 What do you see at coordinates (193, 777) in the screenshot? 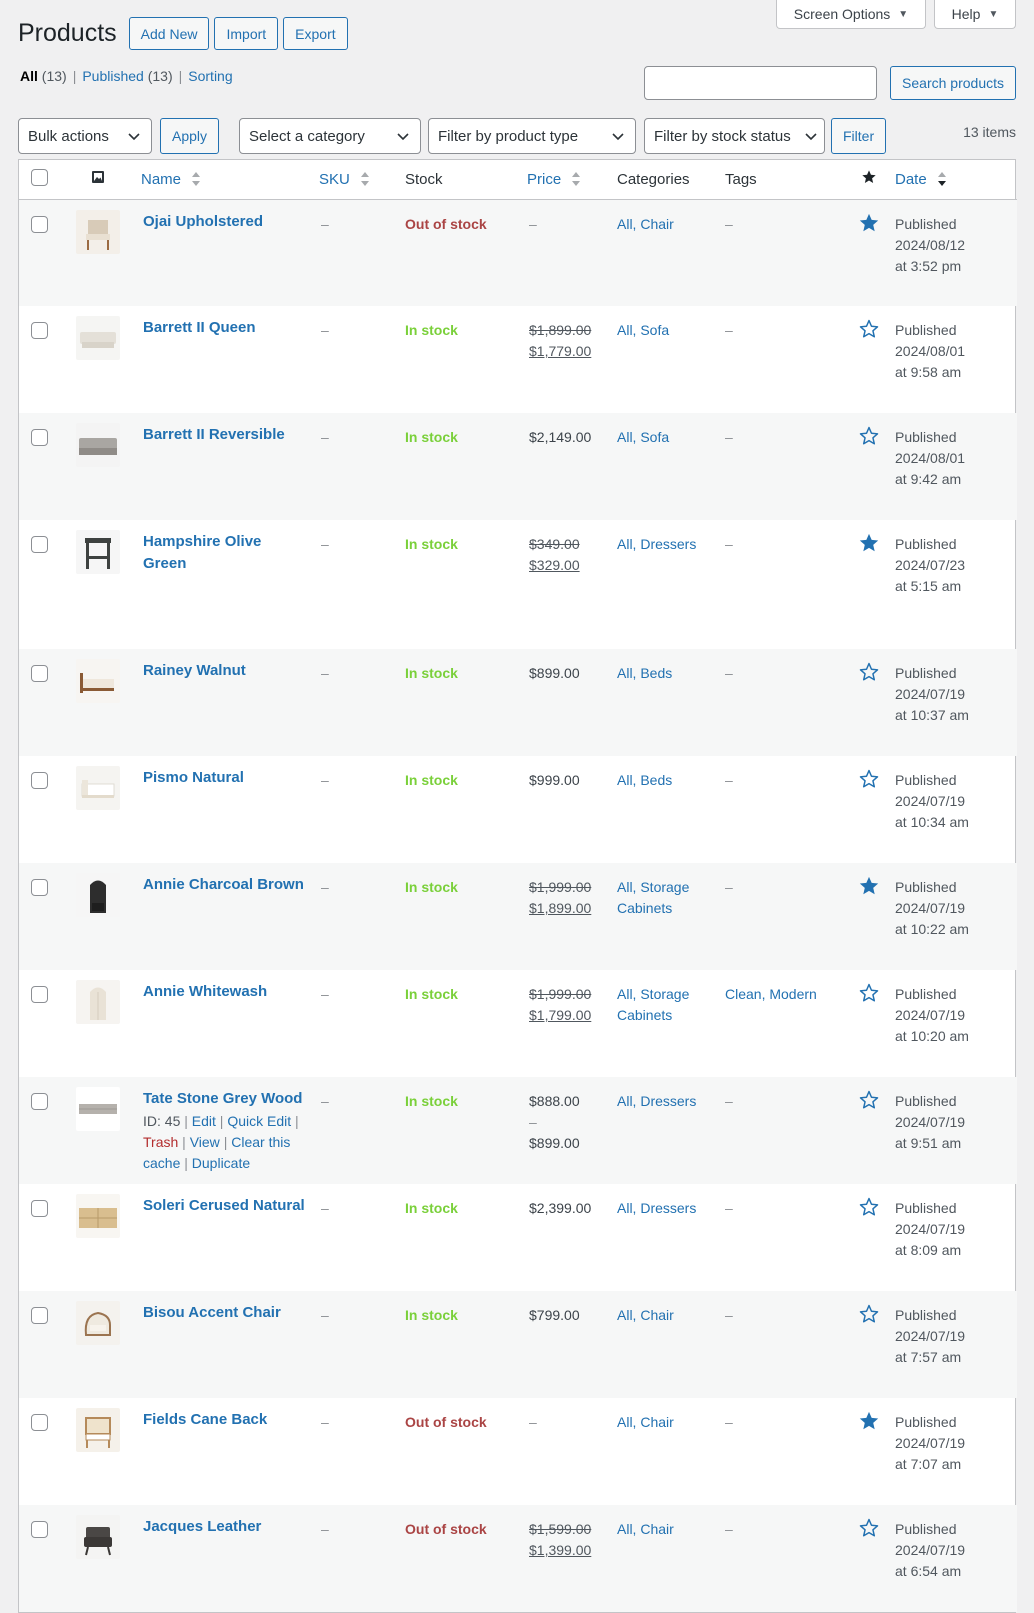
I see `product-name-link: Pismo Natural` at bounding box center [193, 777].